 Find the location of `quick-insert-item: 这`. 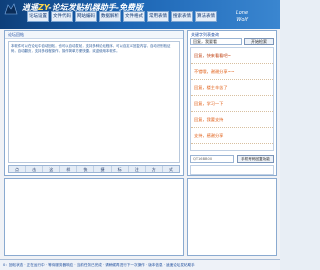

quick-insert-item: 这 is located at coordinates (52, 169).